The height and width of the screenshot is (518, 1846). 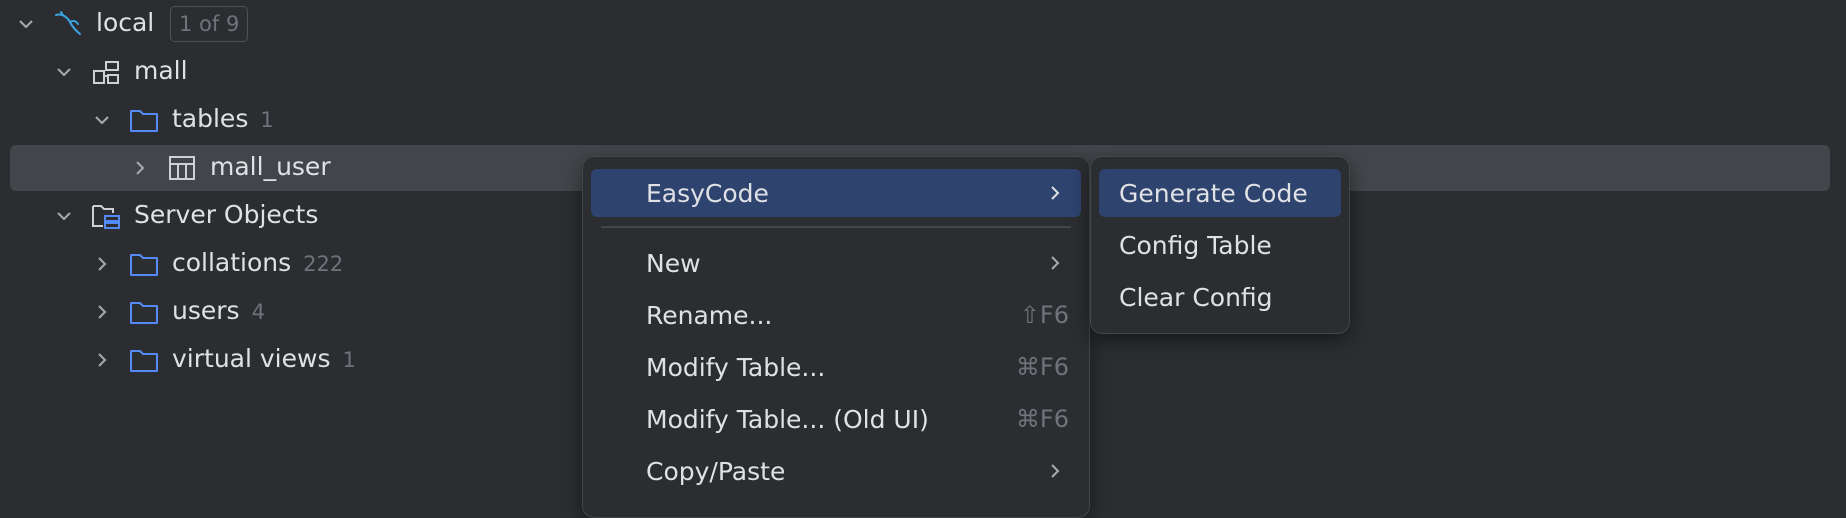 What do you see at coordinates (716, 471) in the screenshot?
I see `menu-item-label: Copy/Paste` at bounding box center [716, 471].